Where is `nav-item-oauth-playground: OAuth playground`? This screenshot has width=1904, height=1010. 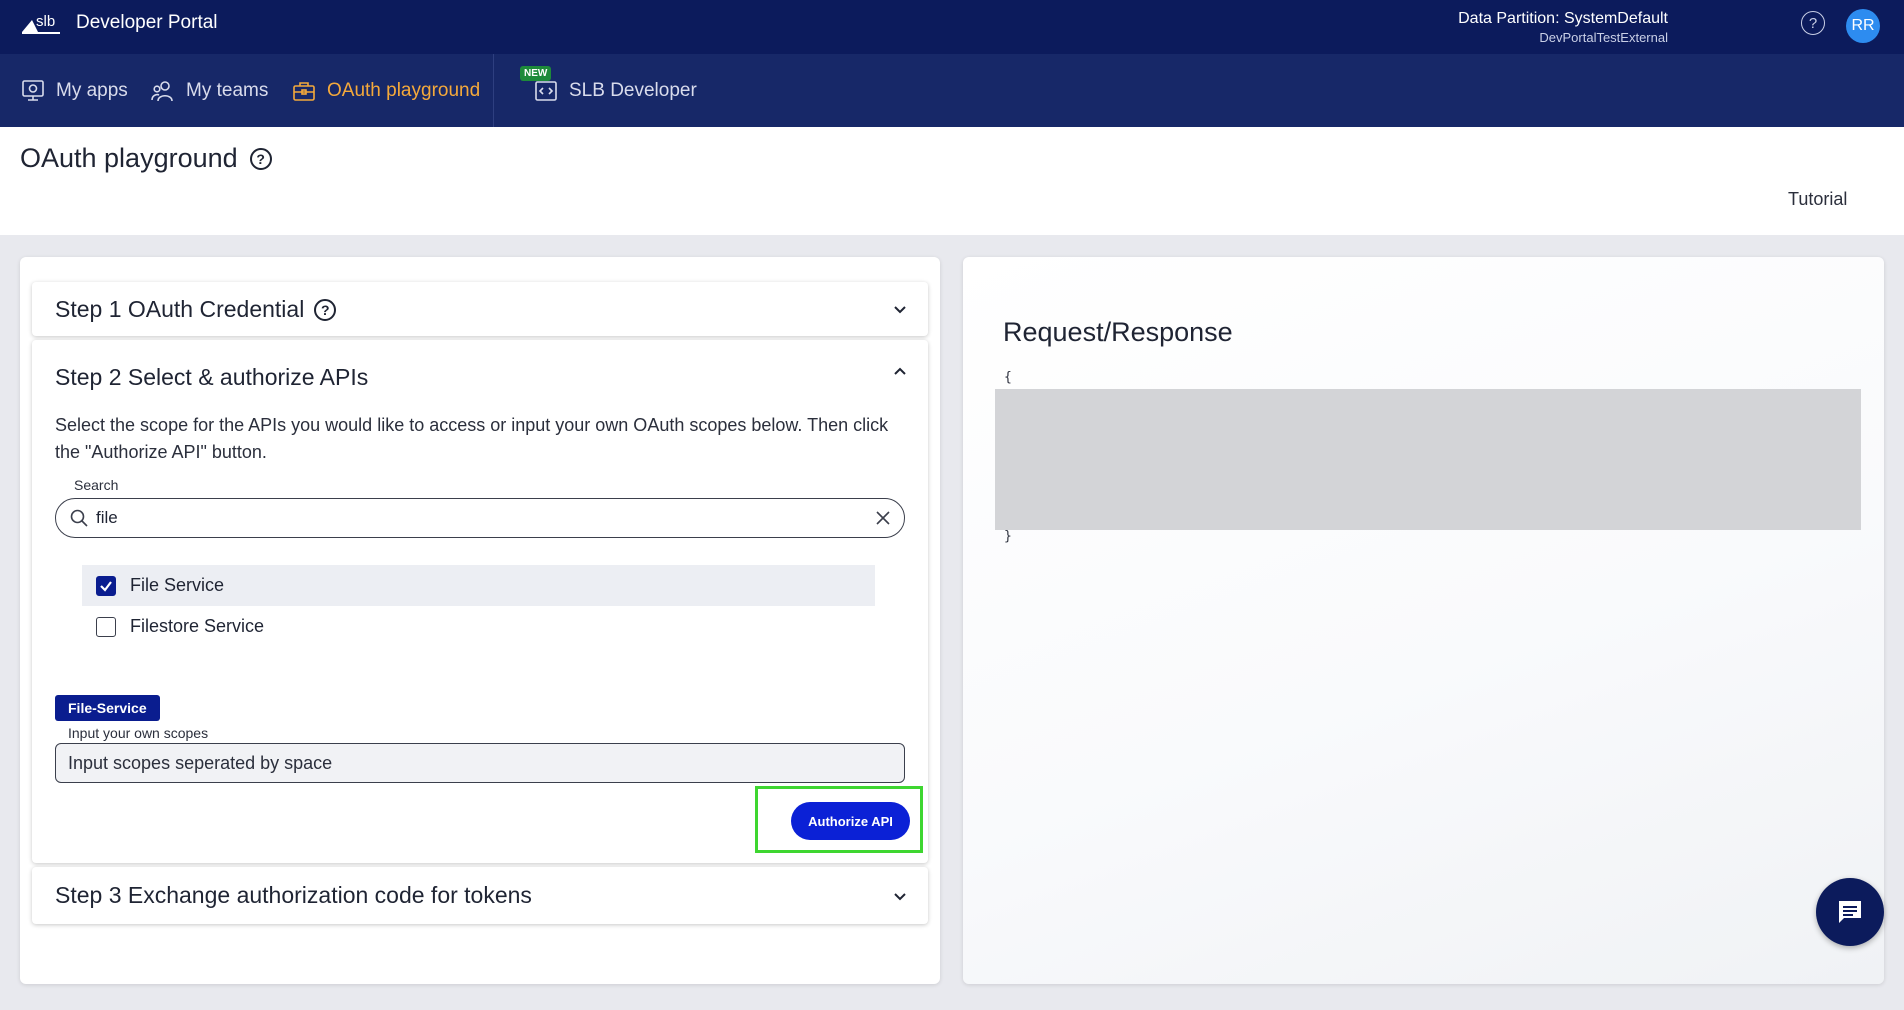 nav-item-oauth-playground: OAuth playground is located at coordinates (385, 90).